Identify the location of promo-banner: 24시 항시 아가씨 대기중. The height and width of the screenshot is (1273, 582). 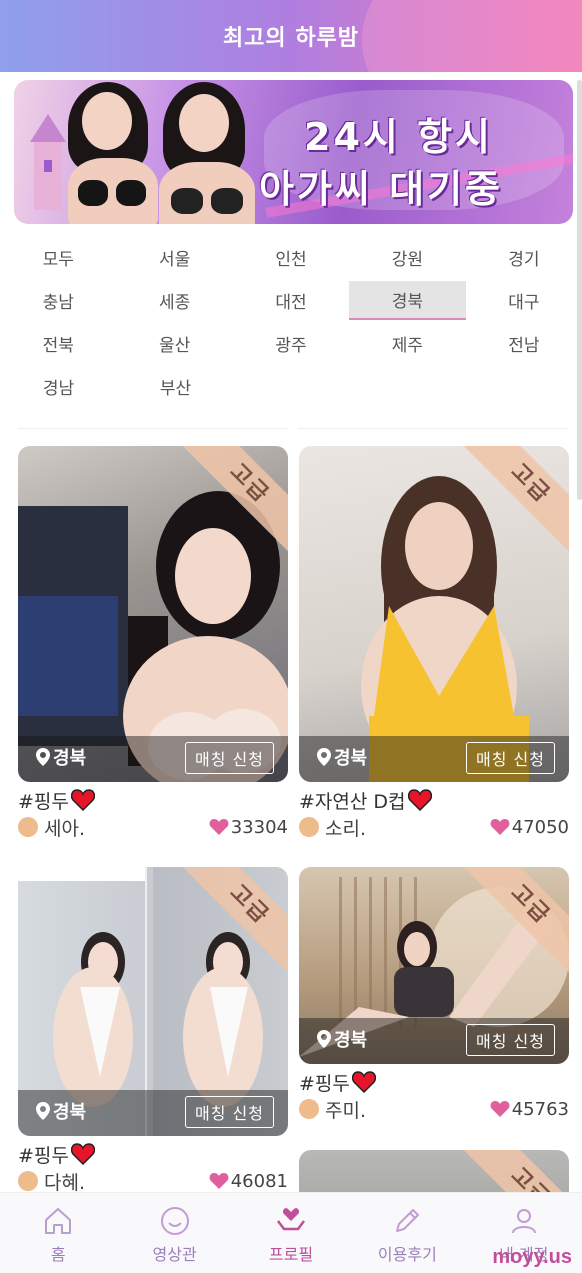
(293, 152).